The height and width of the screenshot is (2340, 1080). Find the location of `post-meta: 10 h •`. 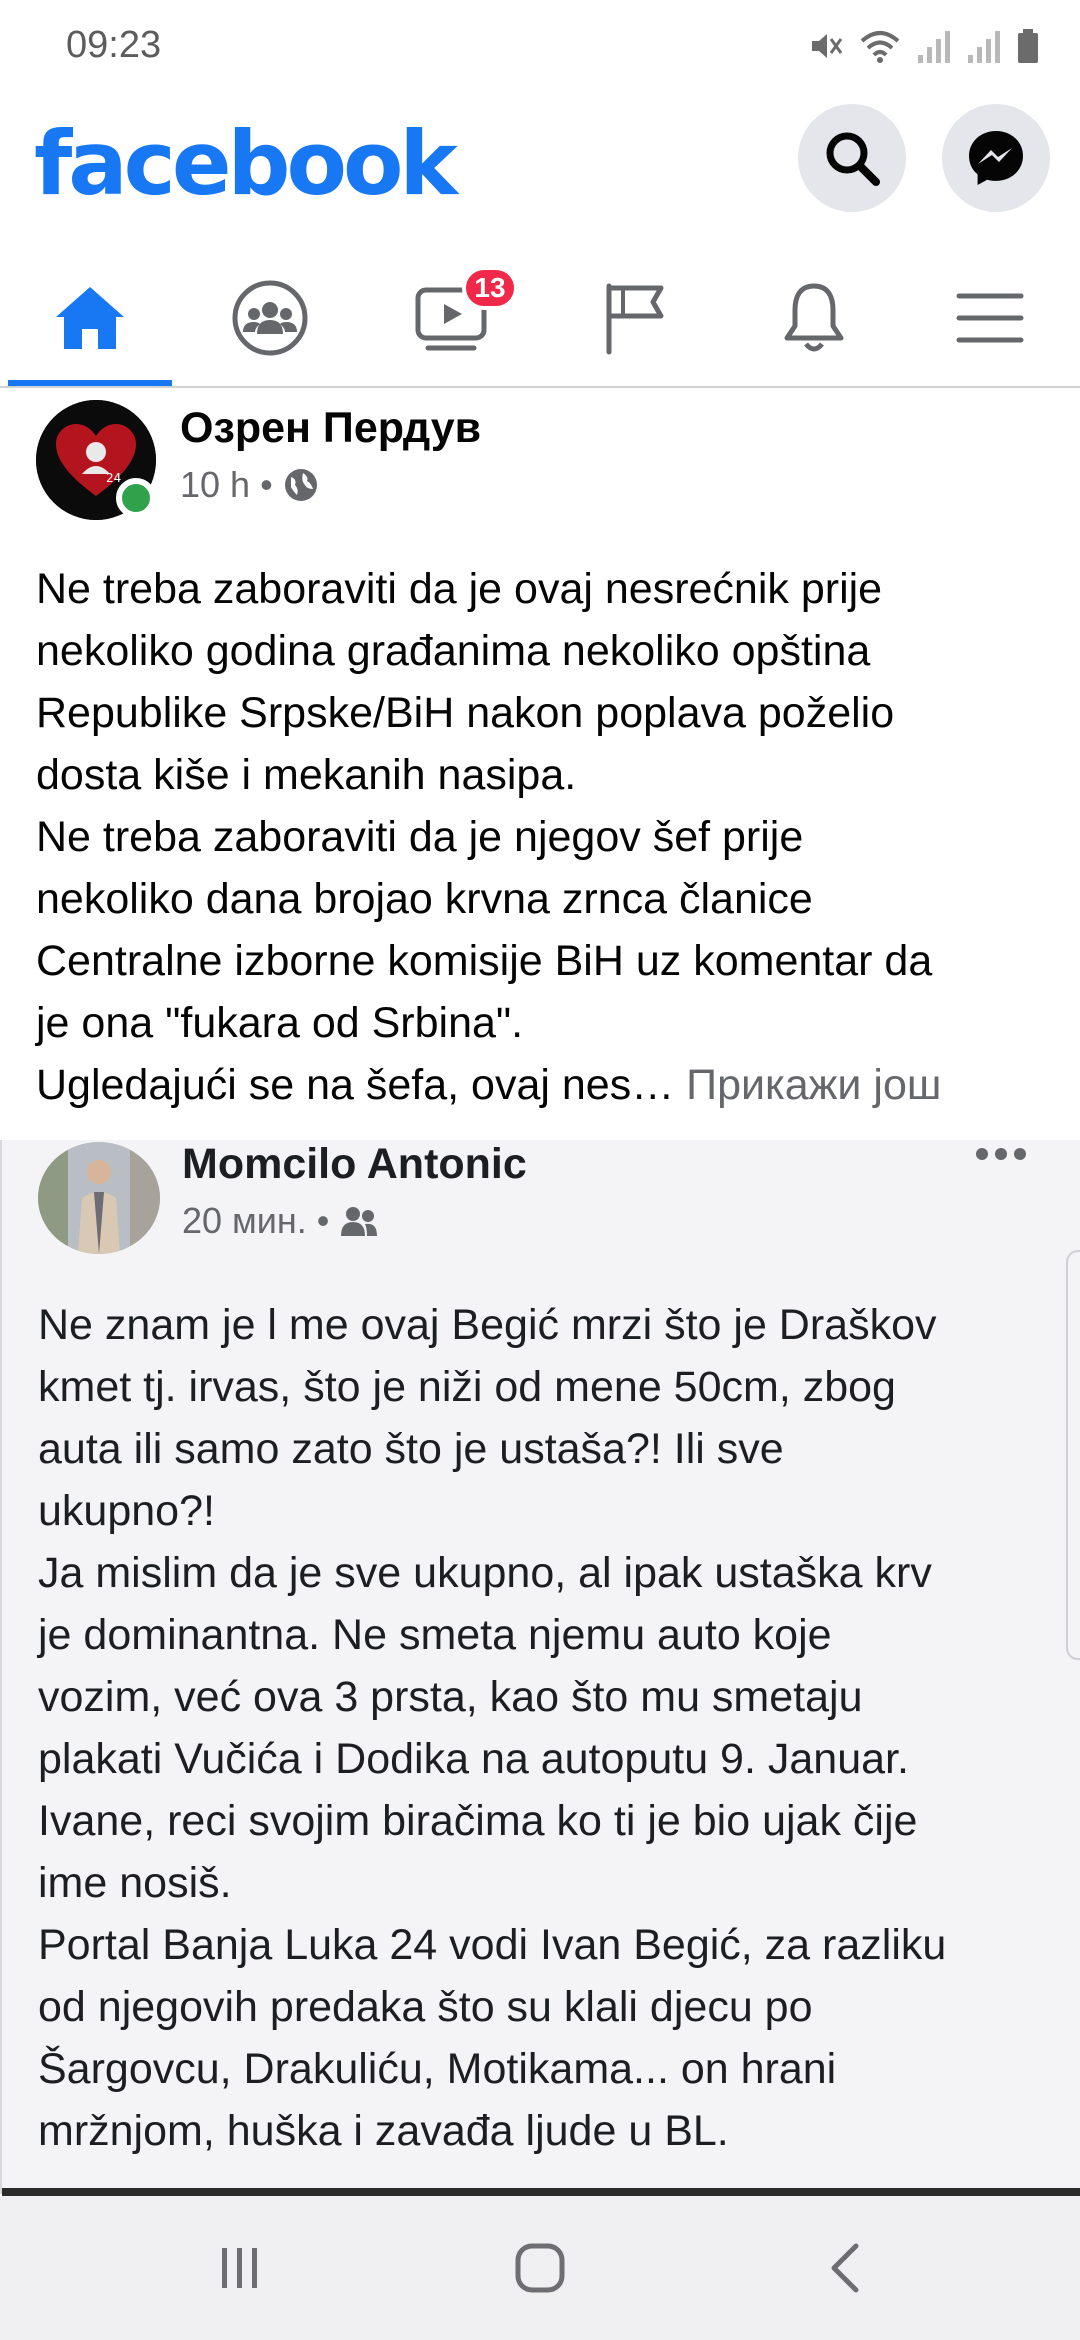

post-meta: 10 h • is located at coordinates (249, 485).